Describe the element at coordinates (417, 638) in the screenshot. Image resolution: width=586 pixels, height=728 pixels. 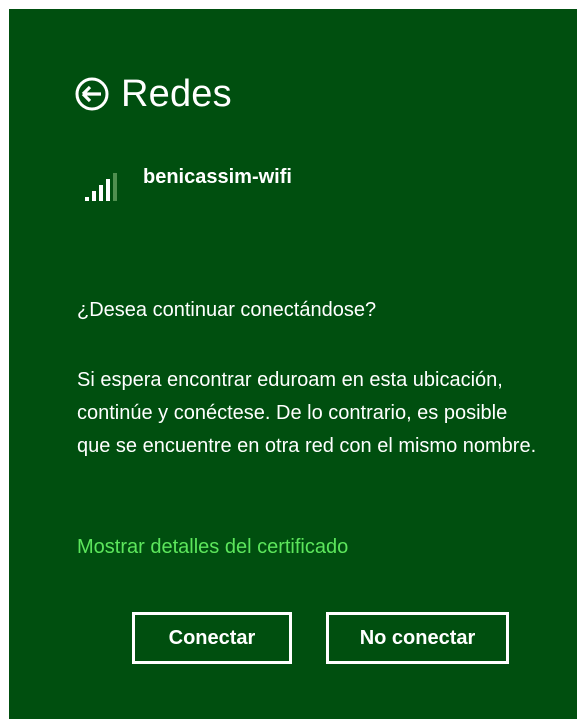
I see `no-connect-button: No conectar` at that location.